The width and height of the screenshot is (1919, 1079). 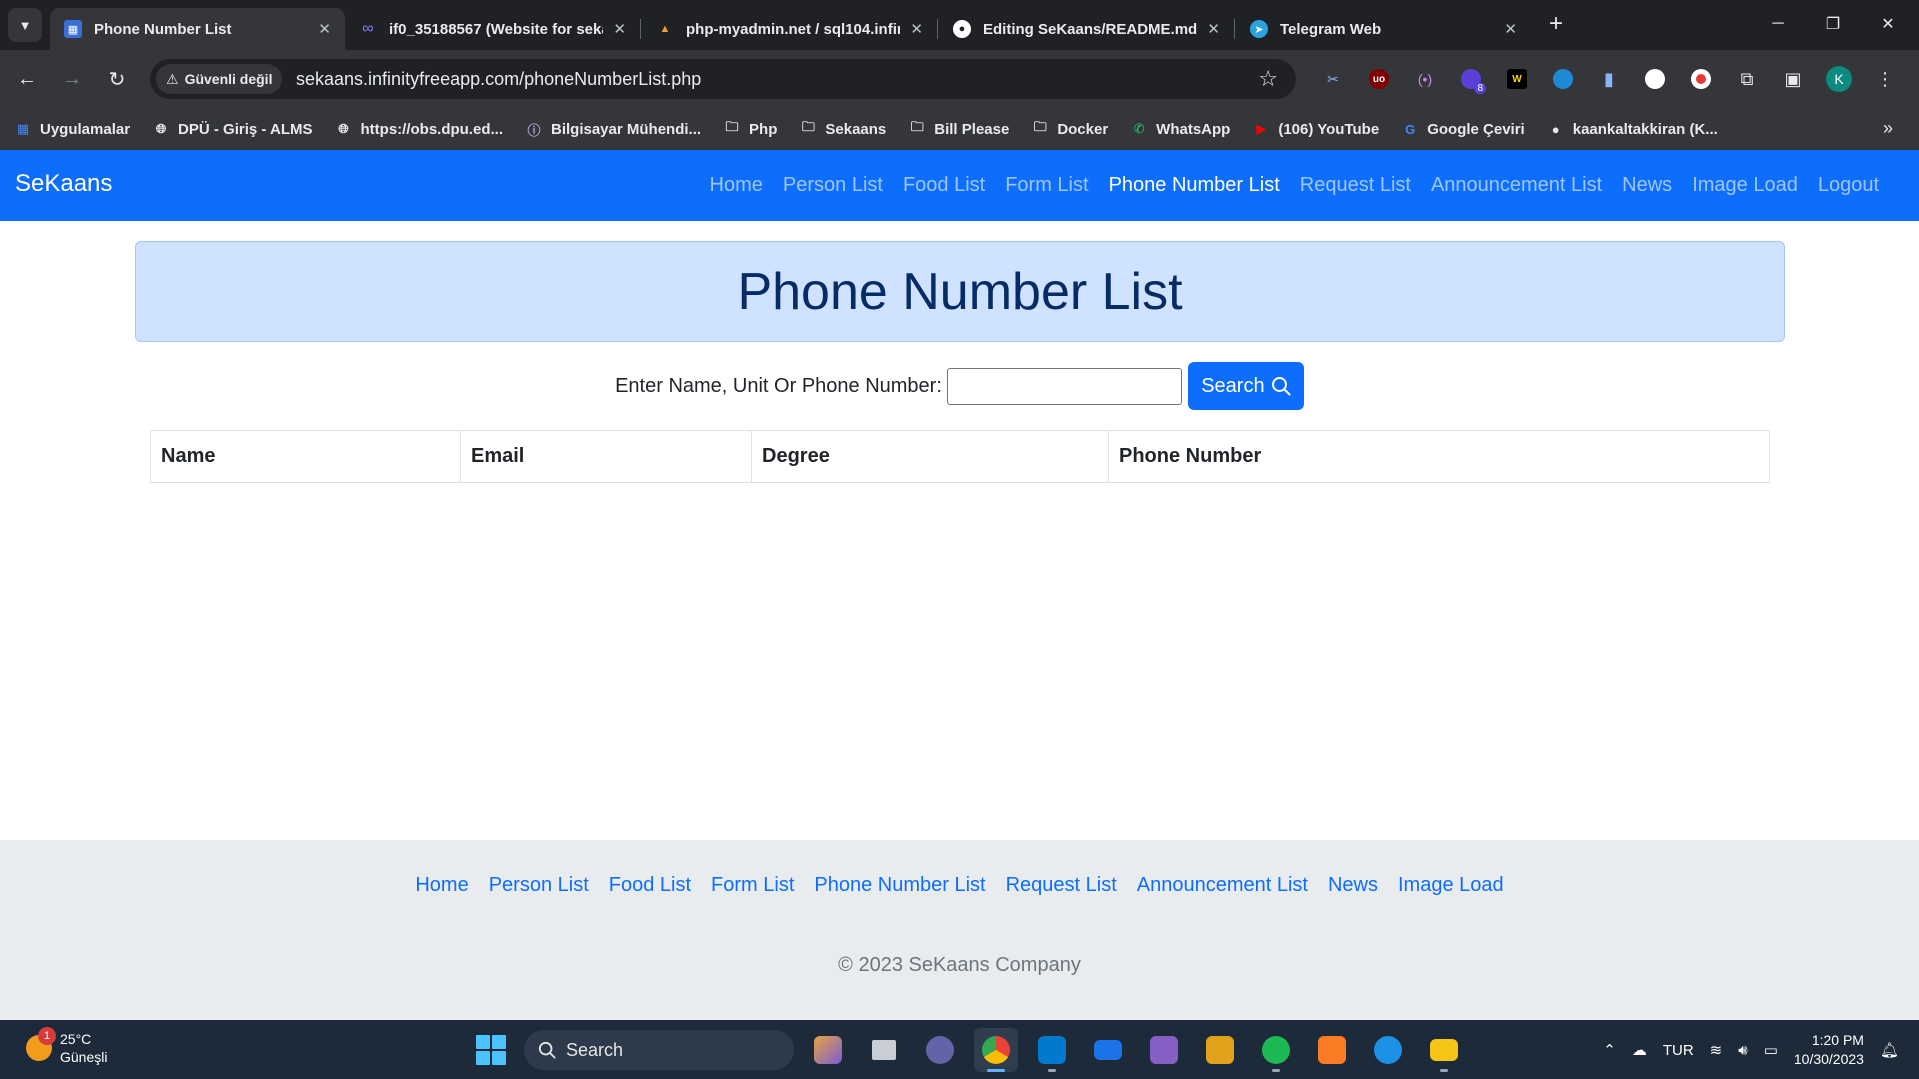 I want to click on browser-tab-1: ▦ Phone Number List ✕, so click(x=197, y=29).